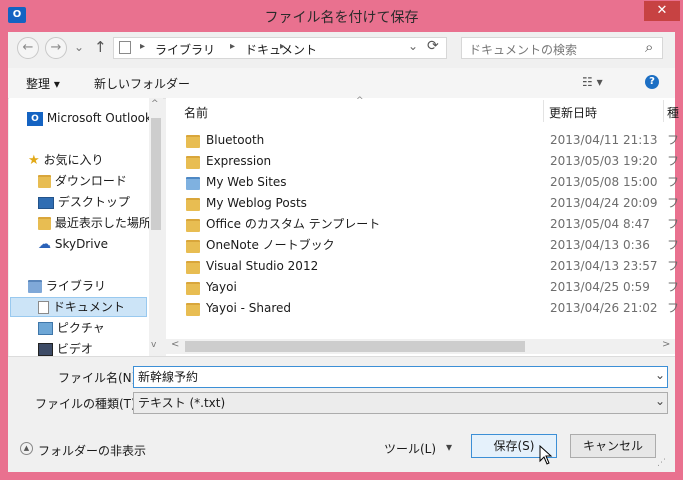 This screenshot has height=480, width=683. Describe the element at coordinates (45, 328) in the screenshot. I see `picture-icon` at that location.